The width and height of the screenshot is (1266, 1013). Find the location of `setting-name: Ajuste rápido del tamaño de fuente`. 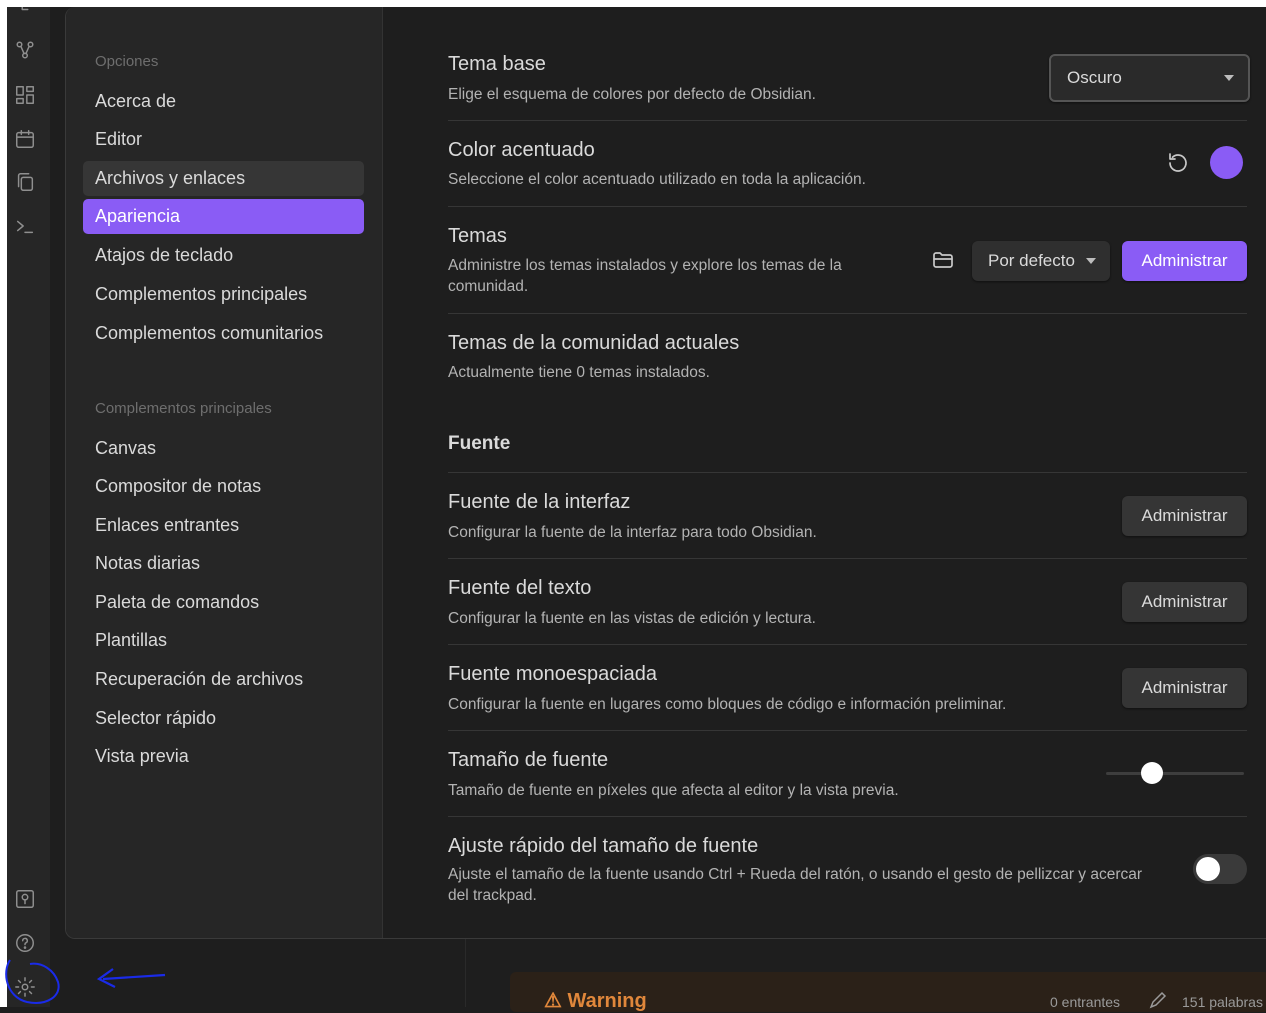

setting-name: Ajuste rápido del tamaño de fuente is located at coordinates (603, 846).